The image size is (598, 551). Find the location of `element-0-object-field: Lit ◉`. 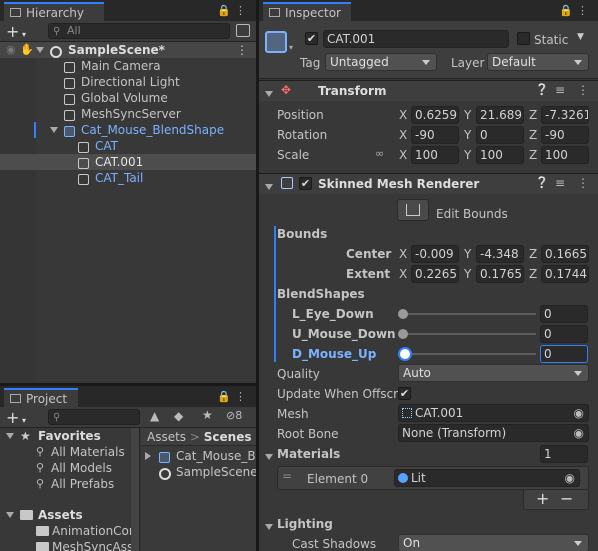

element-0-object-field: Lit ◉ is located at coordinates (487, 478).